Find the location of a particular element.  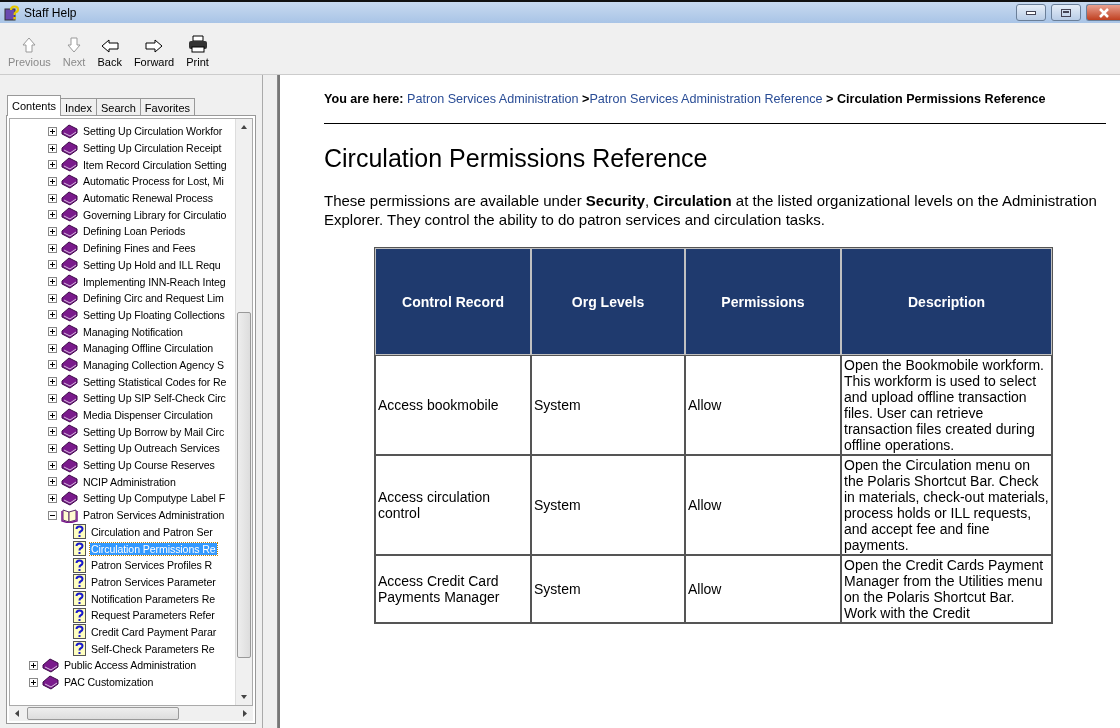

down-arrow-icon is located at coordinates (74, 45).